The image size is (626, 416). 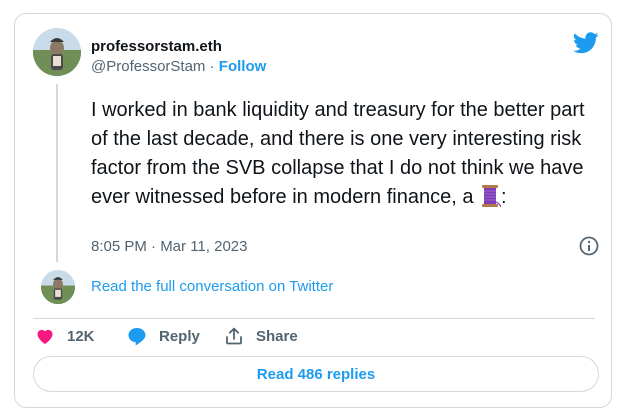 What do you see at coordinates (81, 336) in the screenshot?
I see `like-count: 12K` at bounding box center [81, 336].